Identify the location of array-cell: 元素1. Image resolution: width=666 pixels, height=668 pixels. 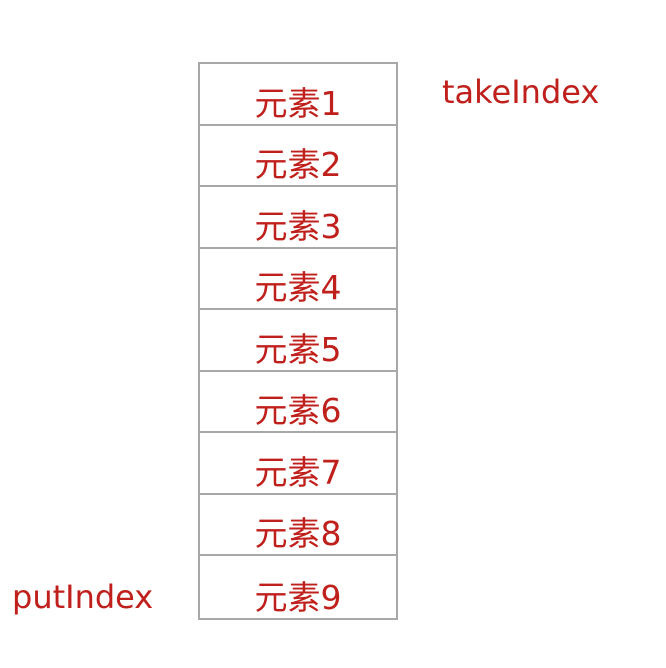
(298, 95).